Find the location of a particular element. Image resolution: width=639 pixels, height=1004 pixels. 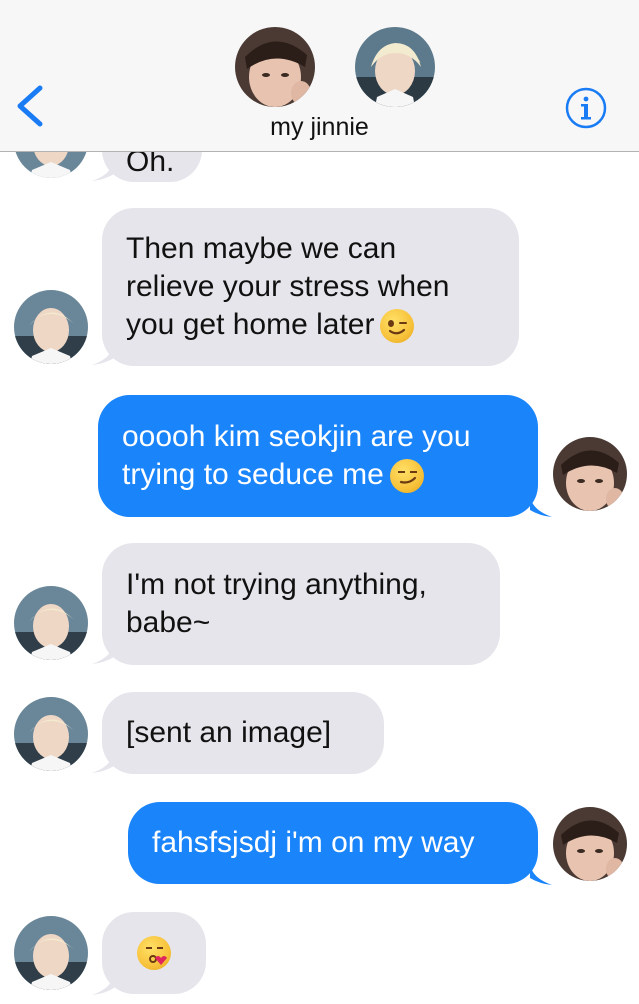

message-bubble-outgoing: fahsfsjsdj i'm on my way is located at coordinates (333, 843).